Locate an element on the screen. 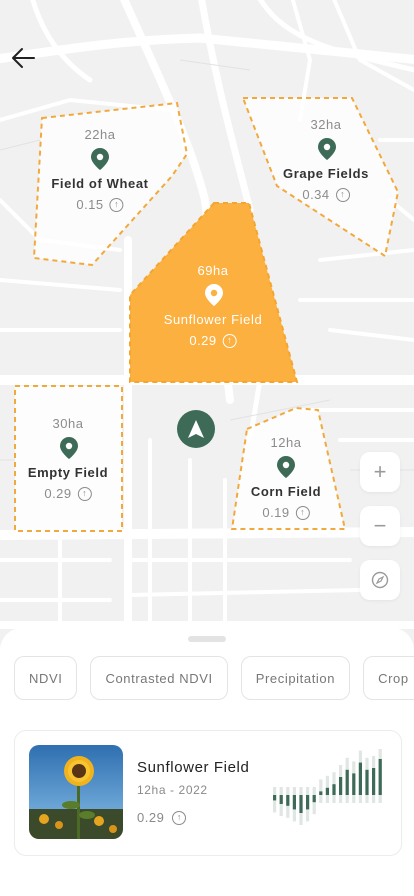  card-title: Sunflower Field is located at coordinates (193, 767).